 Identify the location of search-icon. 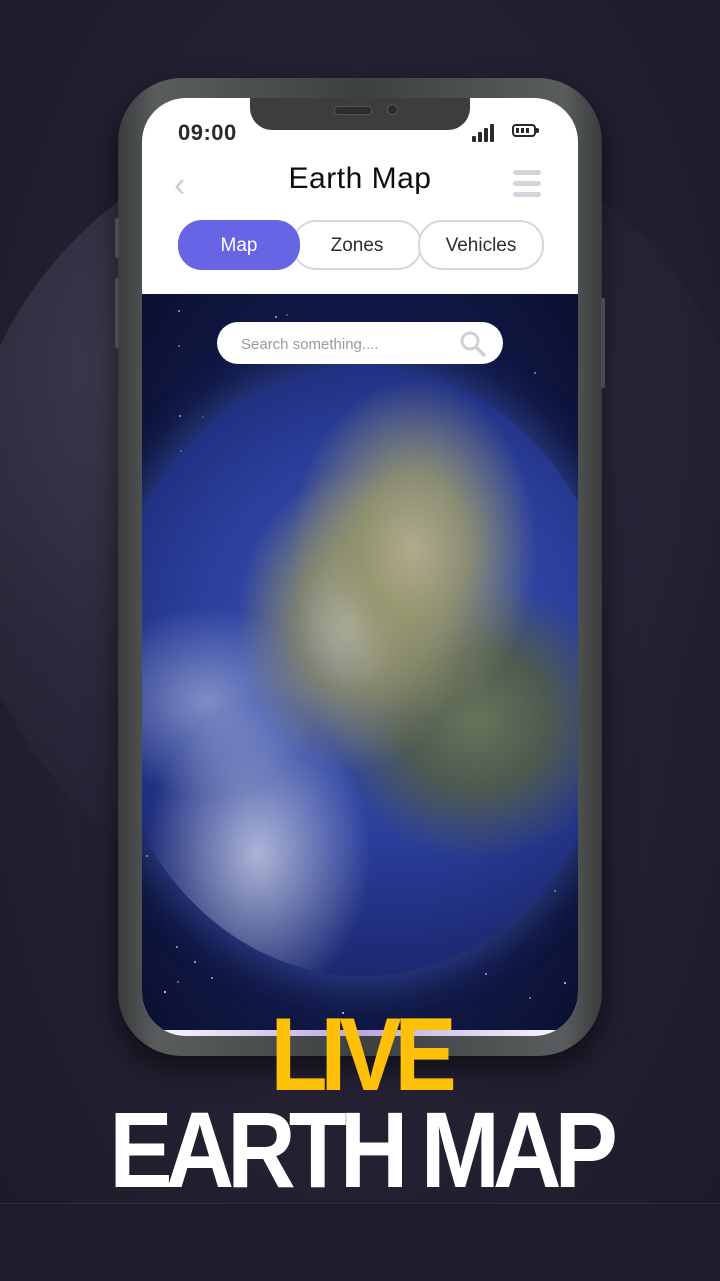
(473, 344).